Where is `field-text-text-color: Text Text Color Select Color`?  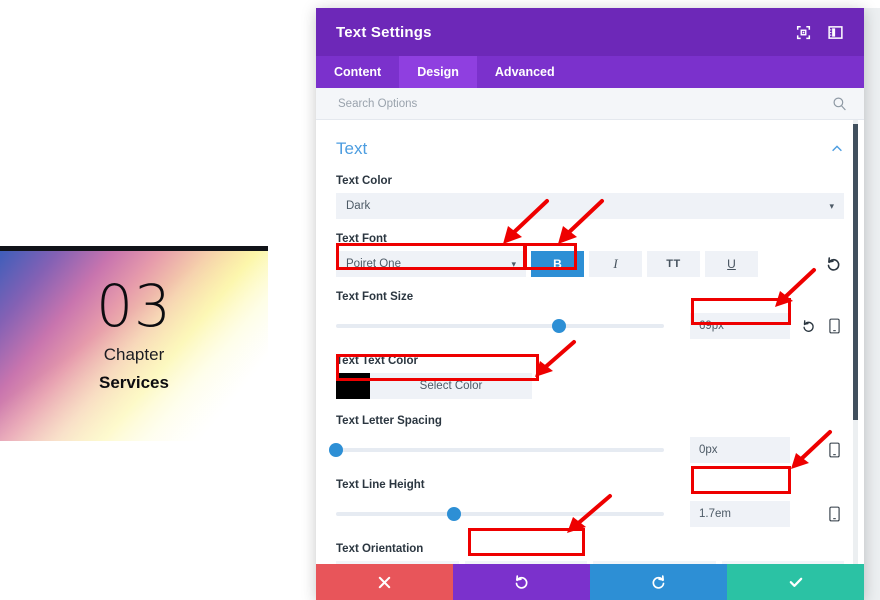 field-text-text-color: Text Text Color Select Color is located at coordinates (590, 377).